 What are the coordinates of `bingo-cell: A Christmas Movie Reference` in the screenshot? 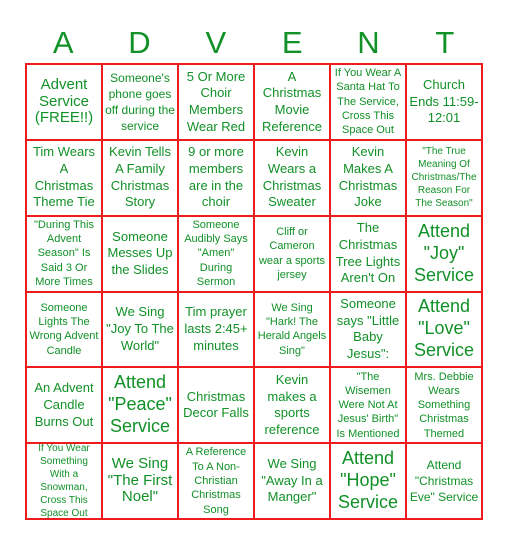 It's located at (292, 102).